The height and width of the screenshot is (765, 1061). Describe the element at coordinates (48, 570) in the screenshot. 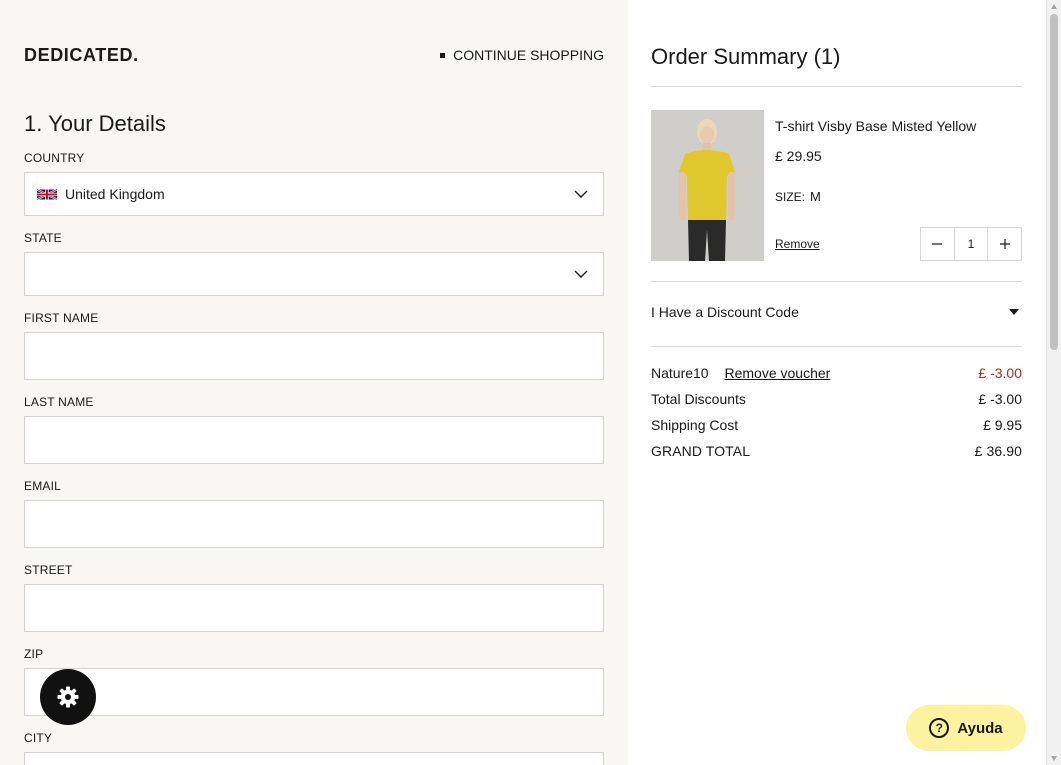

I see `street-label: STREET` at that location.